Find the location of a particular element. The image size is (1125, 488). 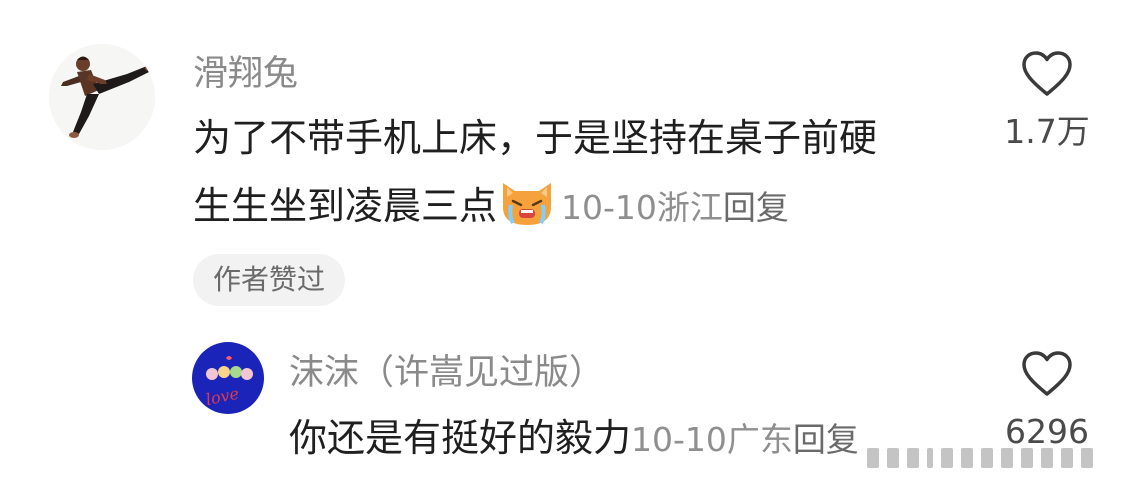

username: 滑翔兔 is located at coordinates (245, 74).